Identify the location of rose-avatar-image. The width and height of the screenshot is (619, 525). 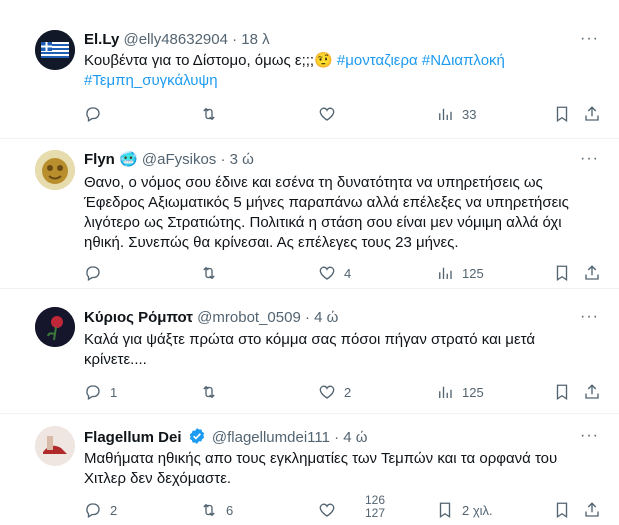
(55, 327).